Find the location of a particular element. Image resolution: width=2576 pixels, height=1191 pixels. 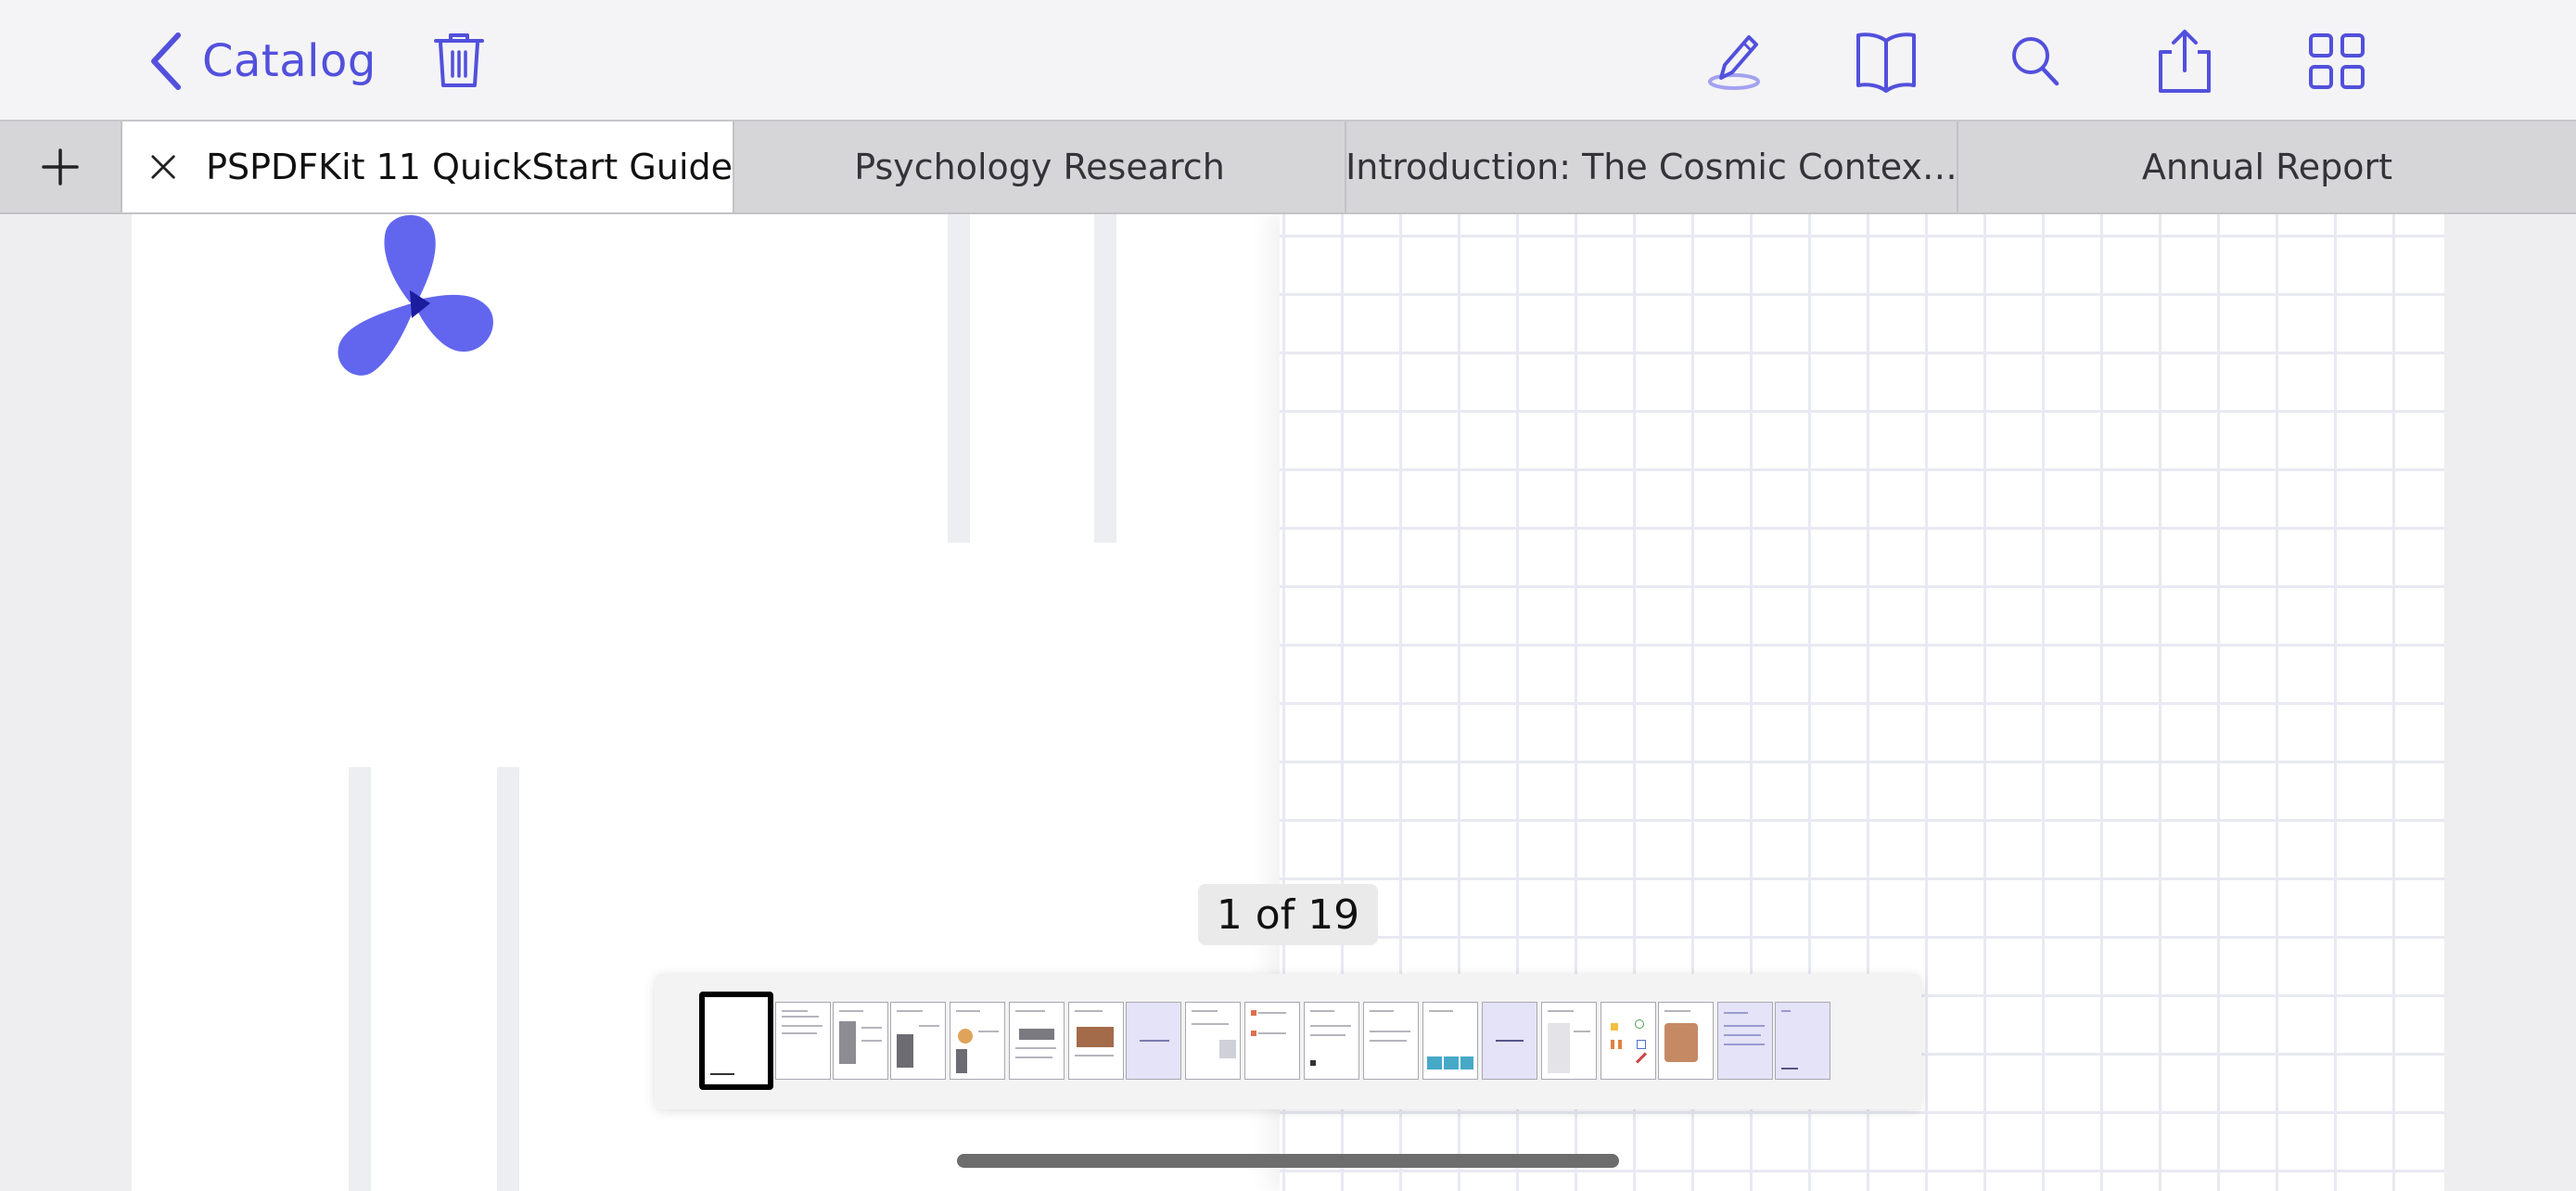

pspdfkit-logo-icon is located at coordinates (415, 295).